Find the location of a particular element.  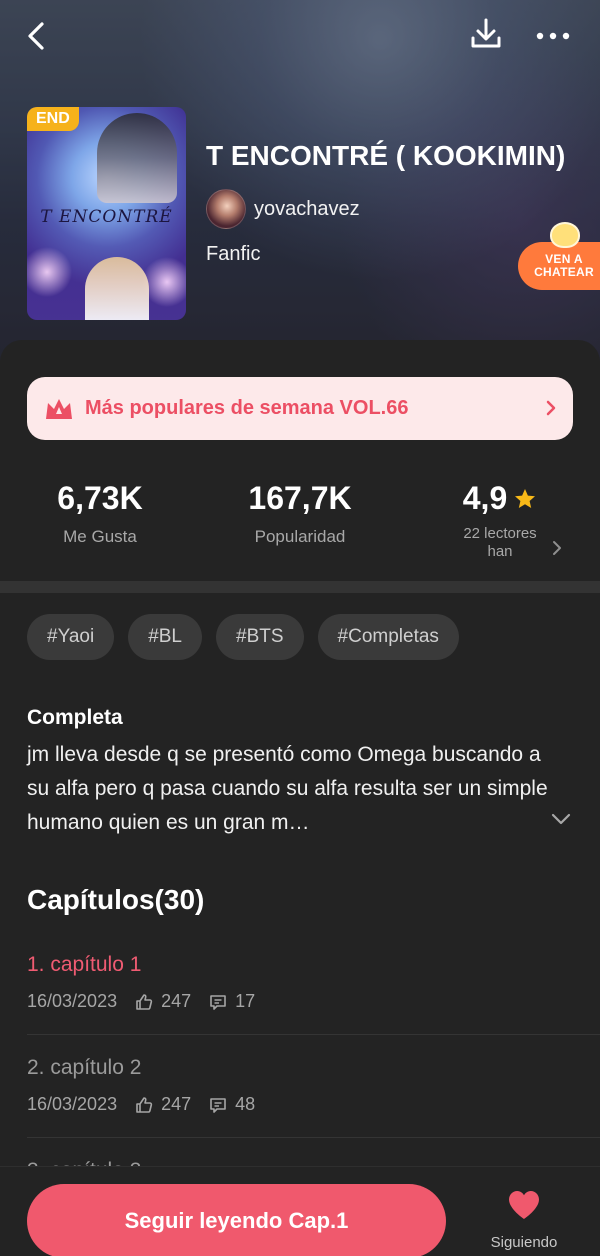

rating-value: 4,9 is located at coordinates (485, 498).